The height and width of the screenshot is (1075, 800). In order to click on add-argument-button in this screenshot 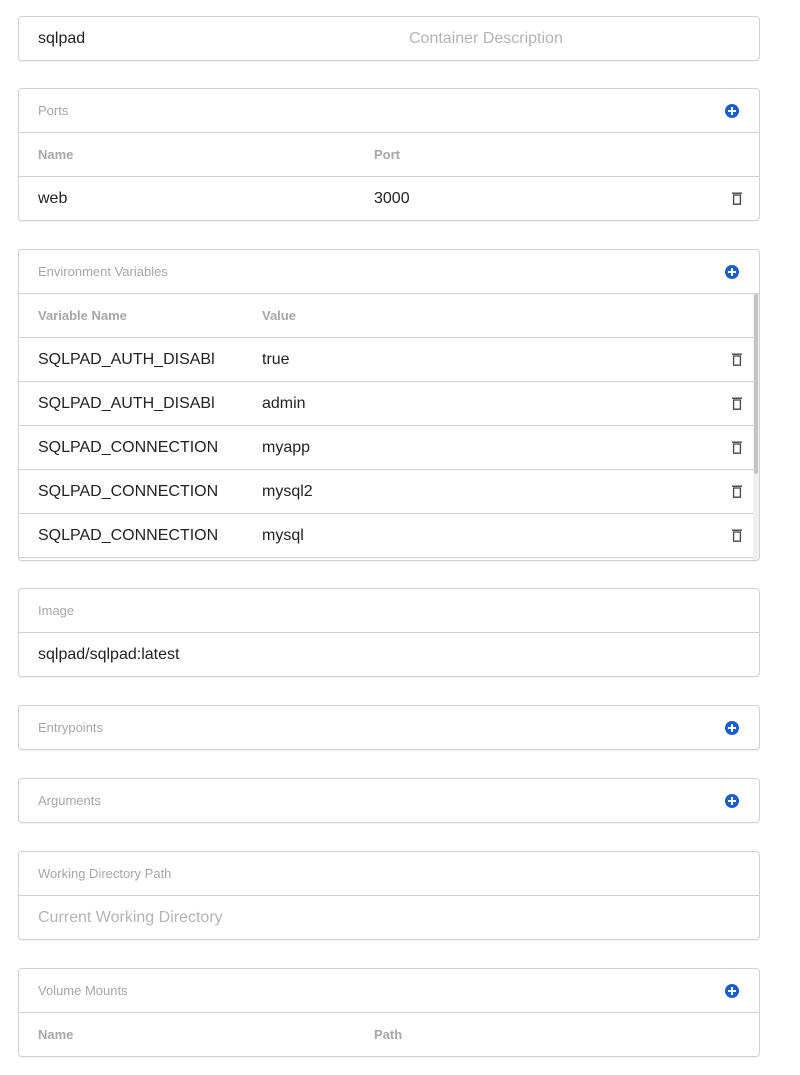, I will do `click(732, 801)`.